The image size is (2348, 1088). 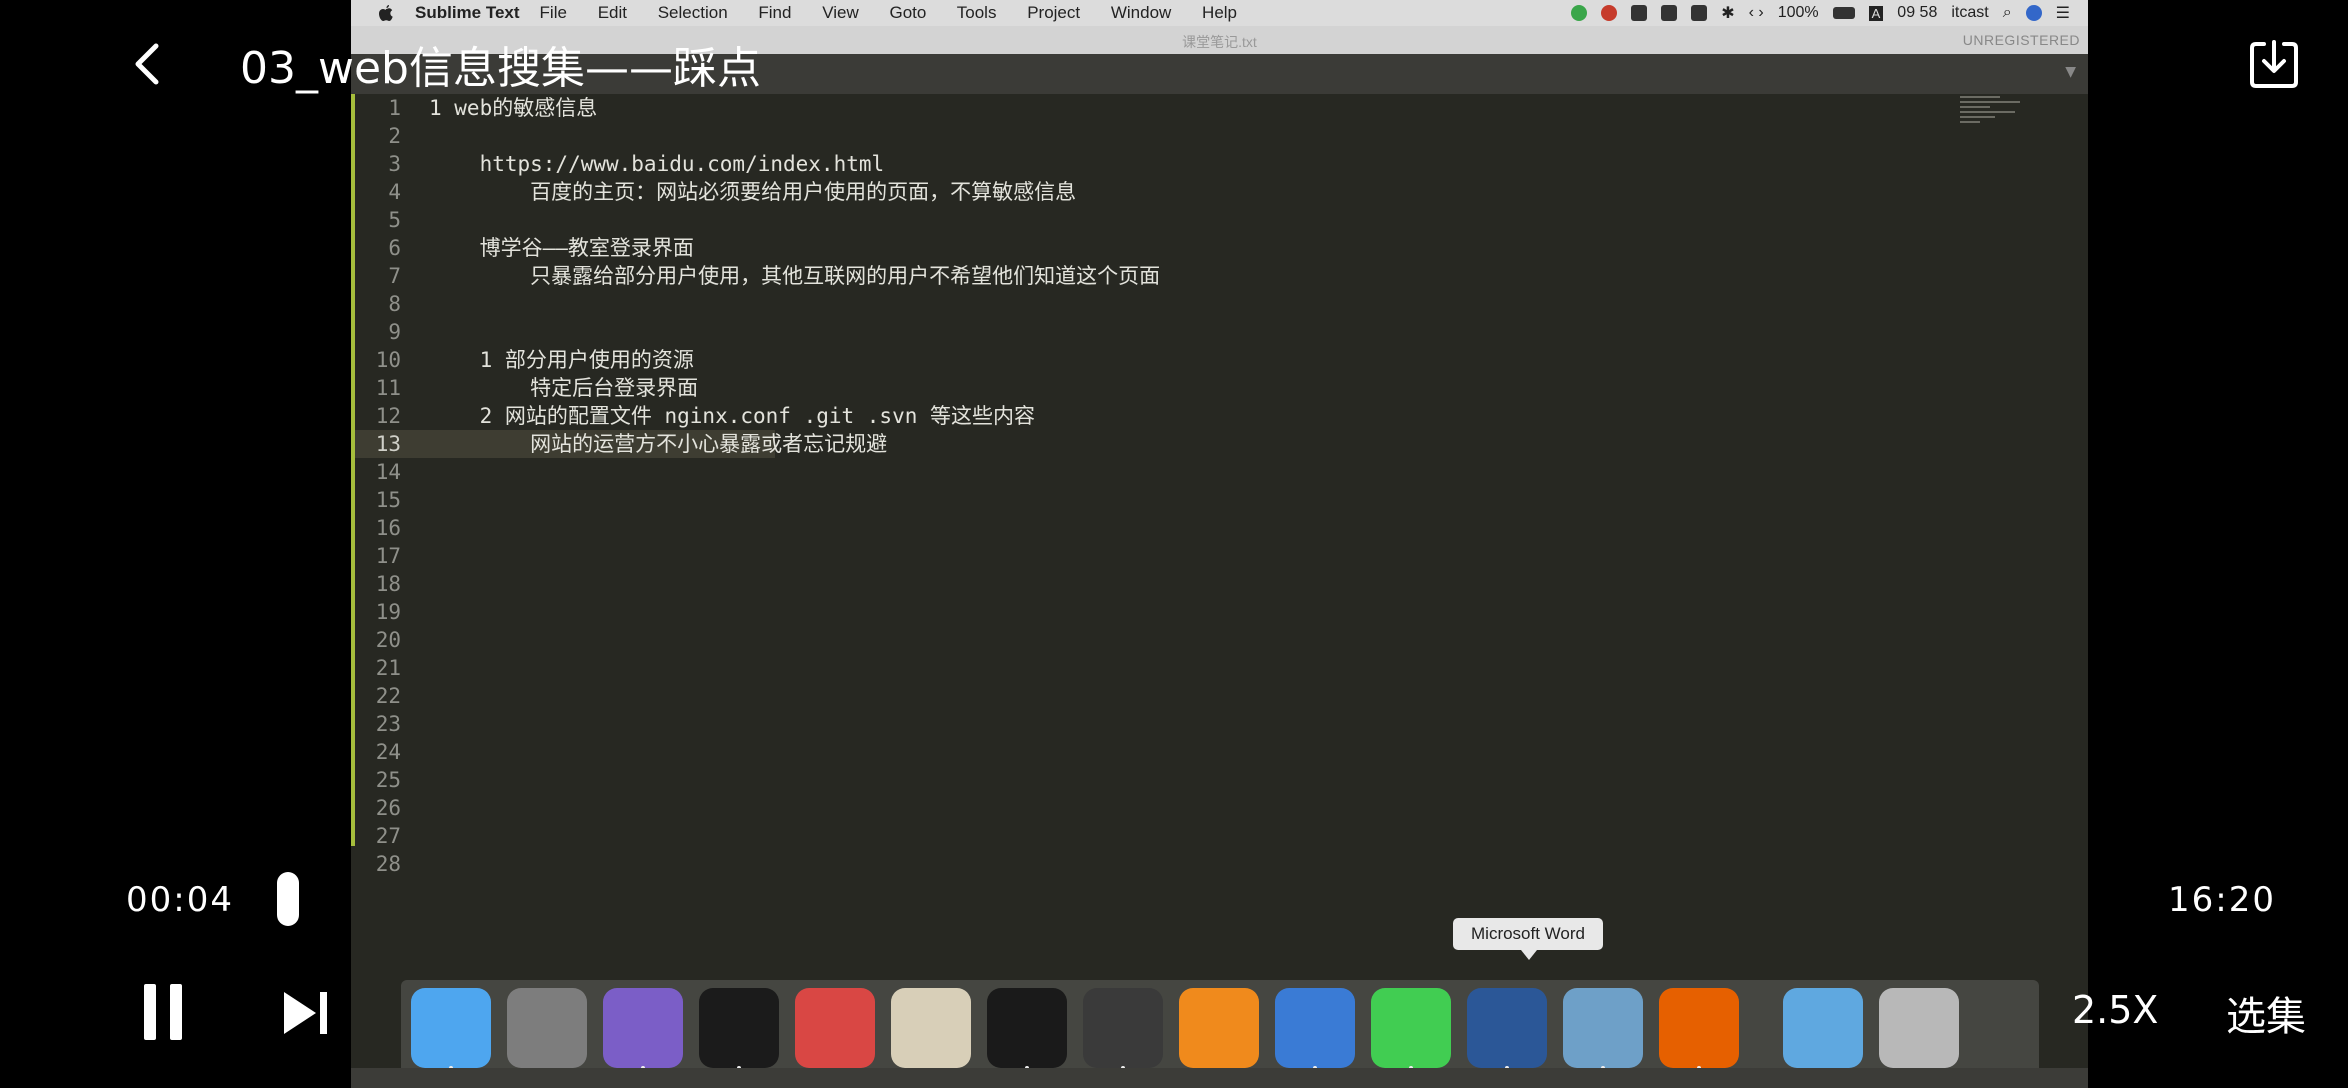 What do you see at coordinates (739, 1029) in the screenshot?
I see `terminal-icon` at bounding box center [739, 1029].